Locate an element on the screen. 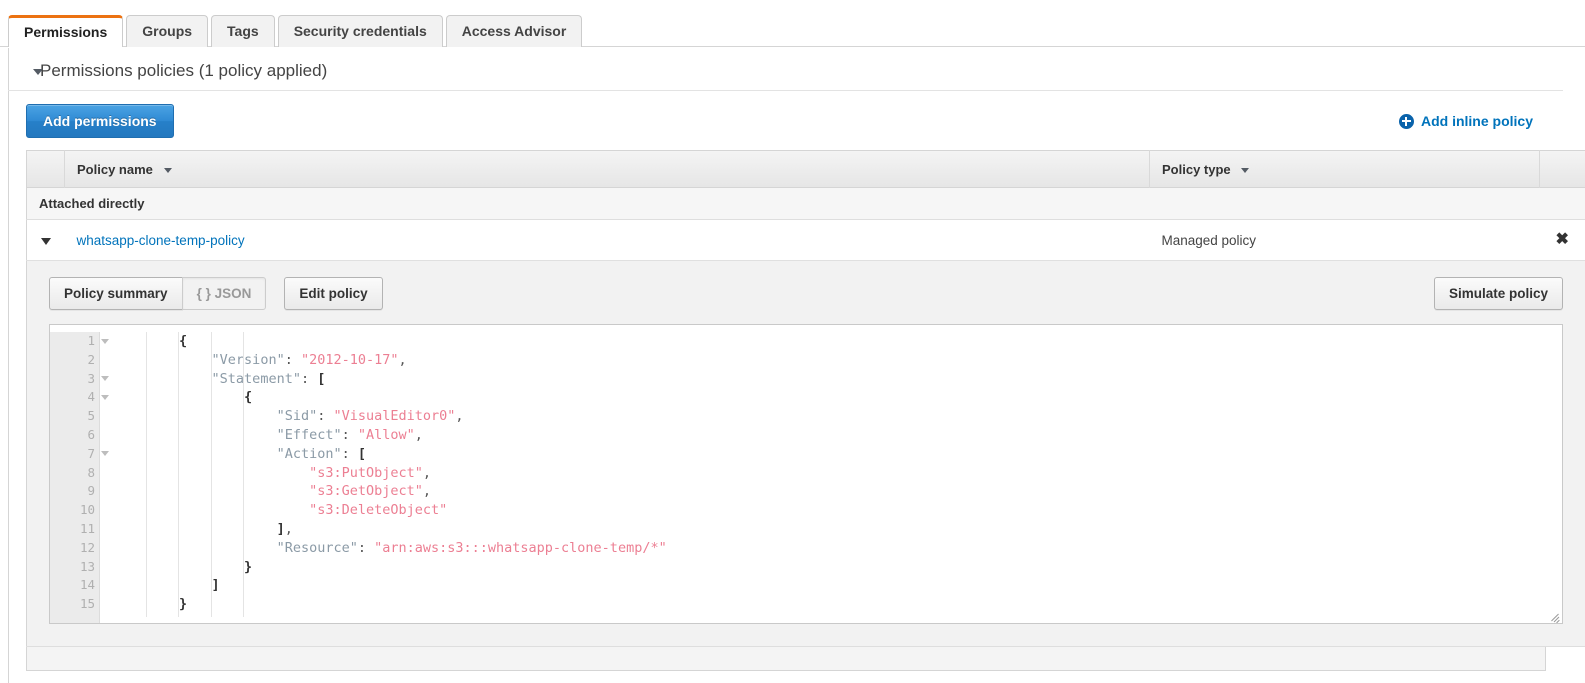 The height and width of the screenshot is (683, 1585). code-token-s: "2012-10-17" is located at coordinates (349, 359).